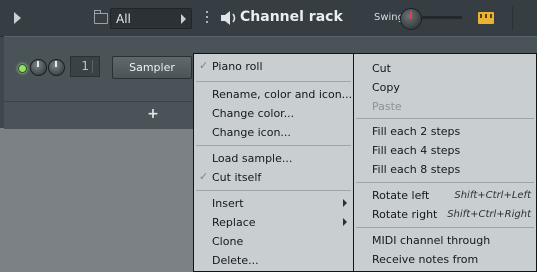  I want to click on menu-item-label: Piano roll, so click(237, 66).